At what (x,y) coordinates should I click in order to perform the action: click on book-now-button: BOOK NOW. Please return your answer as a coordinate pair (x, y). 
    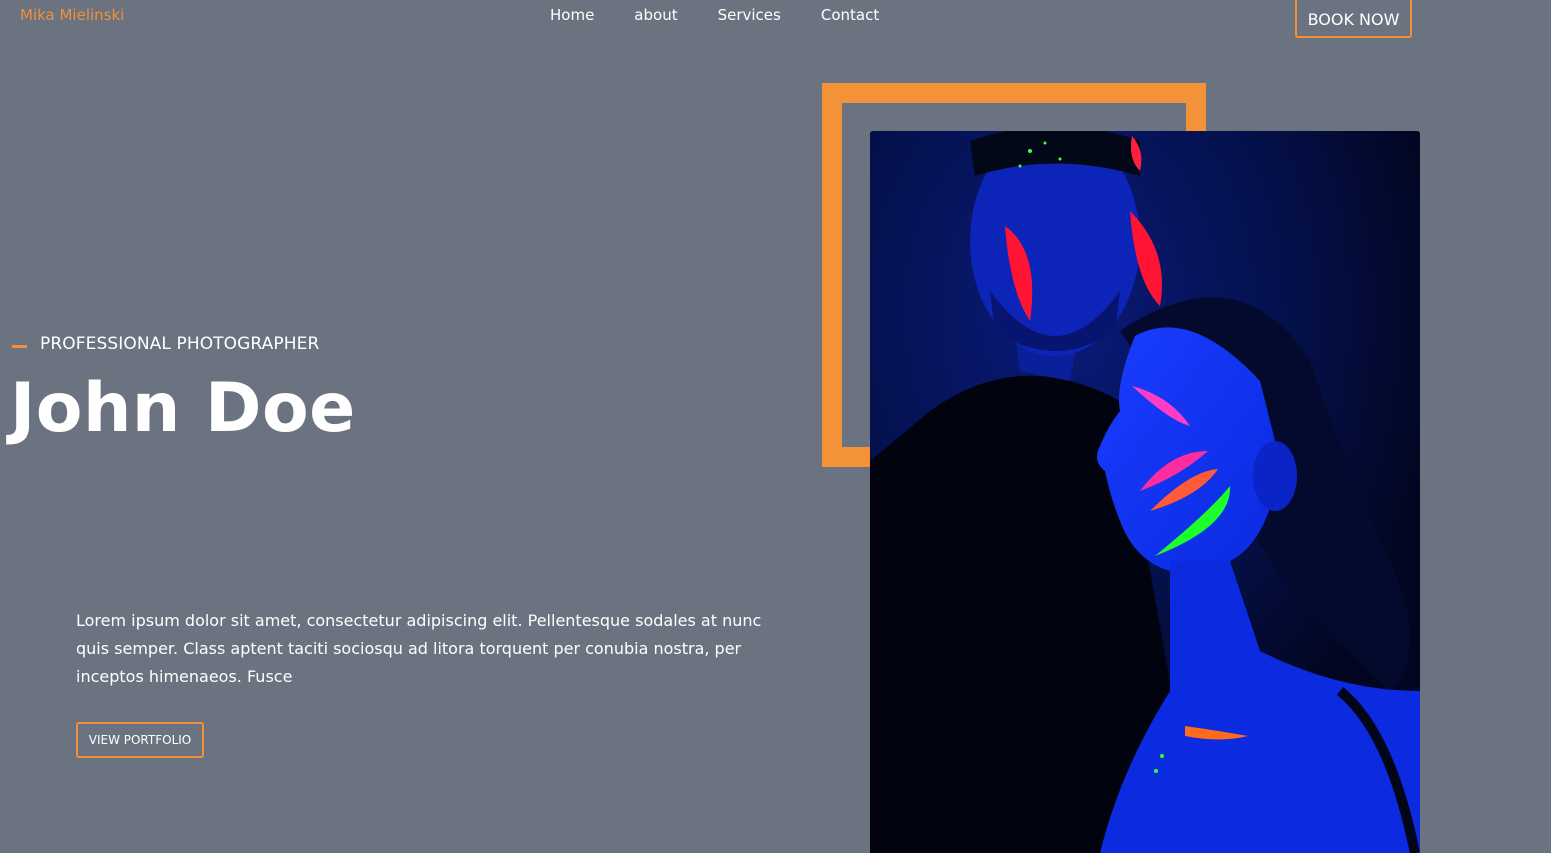
    Looking at the image, I should click on (1353, 19).